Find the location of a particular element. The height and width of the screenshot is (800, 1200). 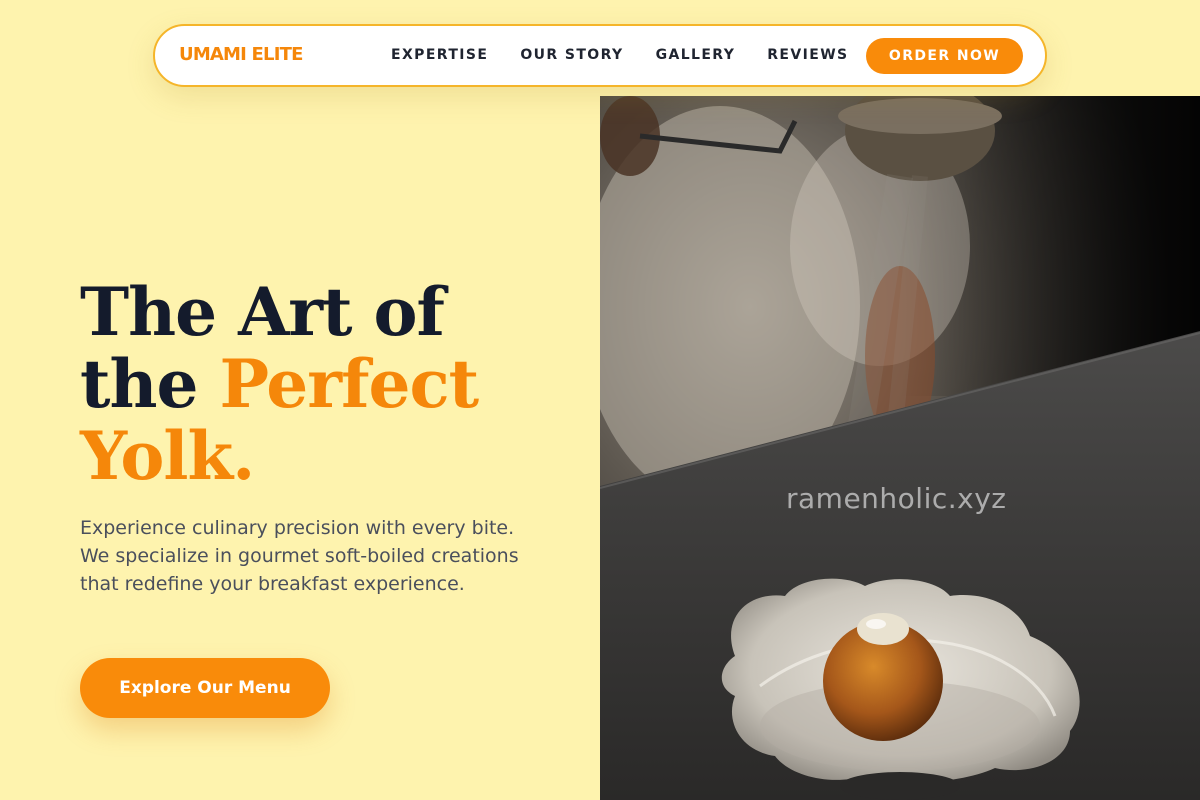

explore-menu-button: Explore Our Menu is located at coordinates (205, 688).